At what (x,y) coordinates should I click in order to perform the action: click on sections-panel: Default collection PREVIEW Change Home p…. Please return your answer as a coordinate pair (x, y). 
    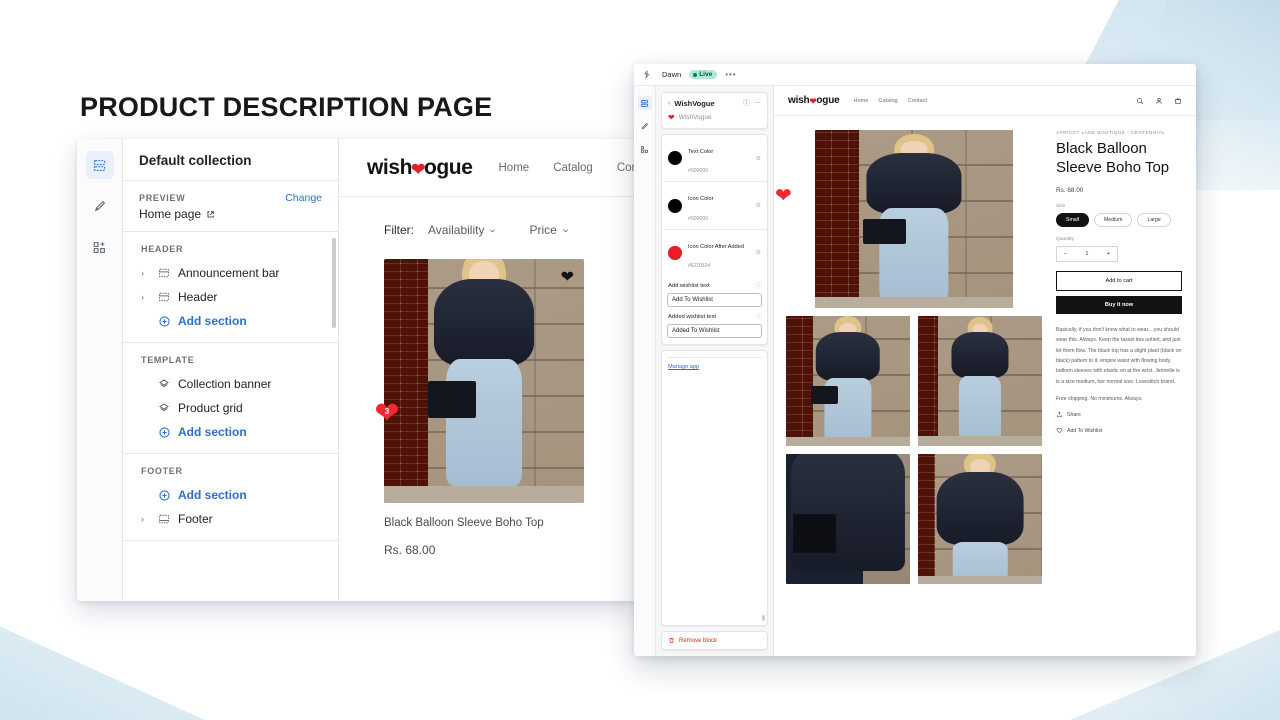
    Looking at the image, I should click on (231, 370).